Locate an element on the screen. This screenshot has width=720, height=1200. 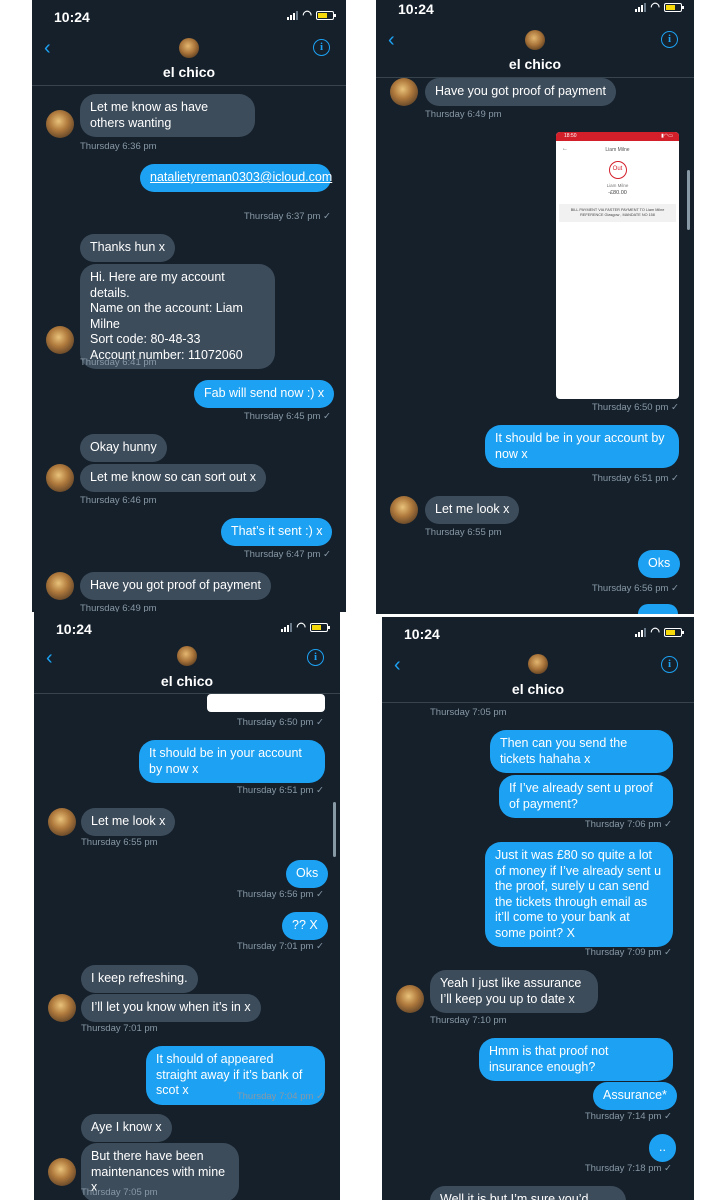
status-bar: 10:24 ◠ is located at coordinates (538, 631).